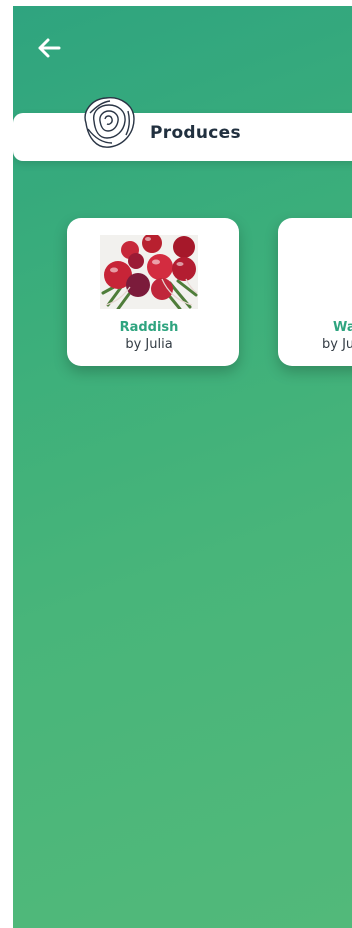  Describe the element at coordinates (315, 292) in the screenshot. I see `produce-card-2: Wa by Ju` at that location.